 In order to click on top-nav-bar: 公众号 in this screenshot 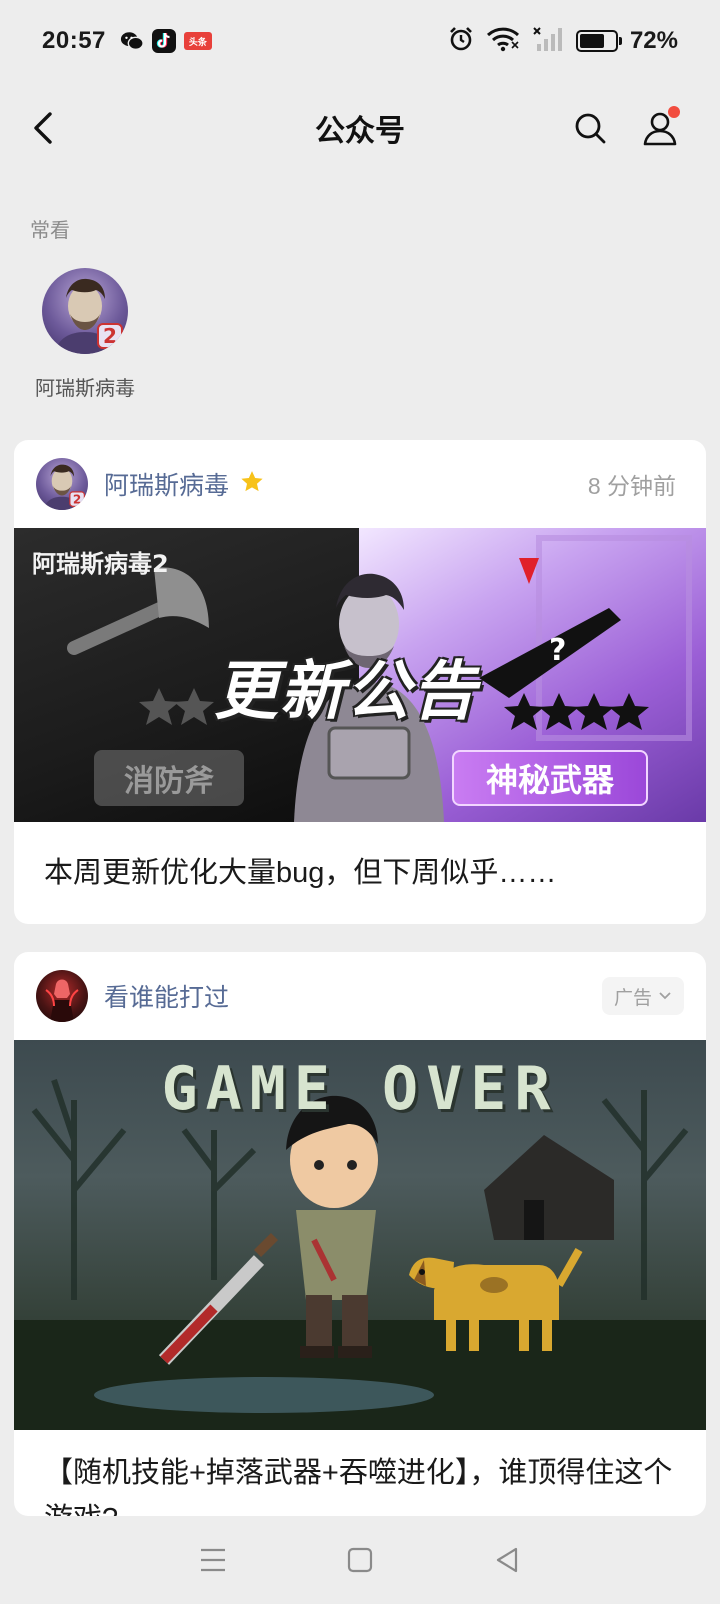, I will do `click(360, 128)`.